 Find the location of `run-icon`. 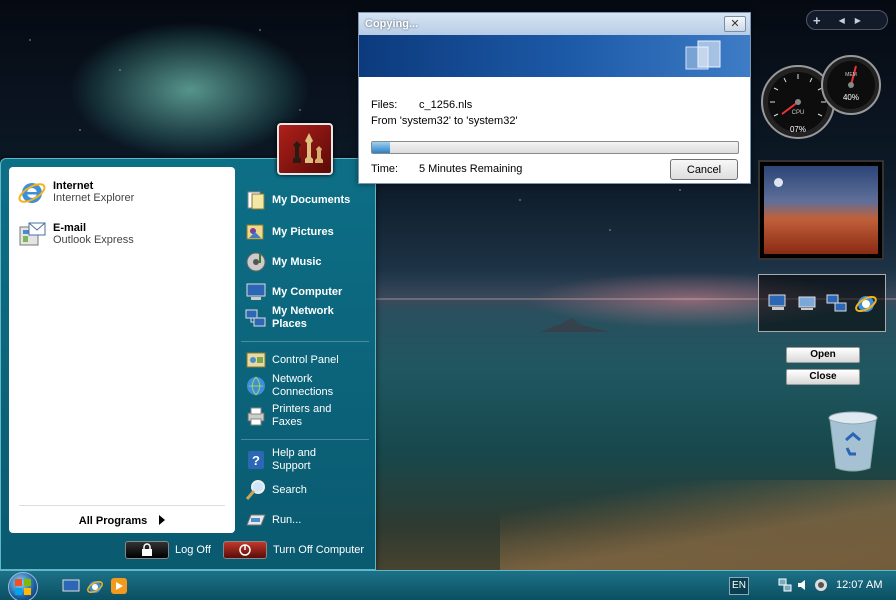

run-icon is located at coordinates (256, 520).